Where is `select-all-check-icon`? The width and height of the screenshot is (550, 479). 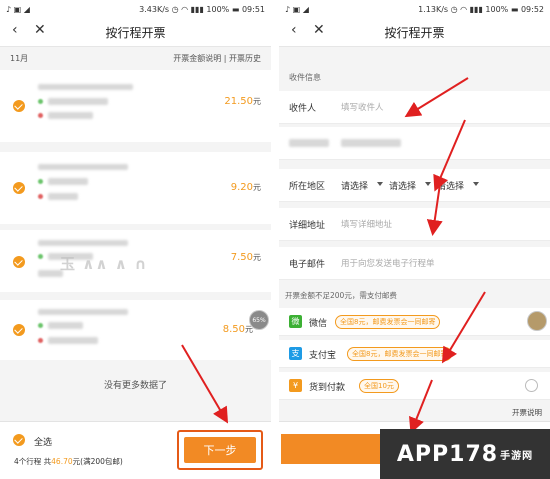
select-all-check-icon is located at coordinates (19, 440).